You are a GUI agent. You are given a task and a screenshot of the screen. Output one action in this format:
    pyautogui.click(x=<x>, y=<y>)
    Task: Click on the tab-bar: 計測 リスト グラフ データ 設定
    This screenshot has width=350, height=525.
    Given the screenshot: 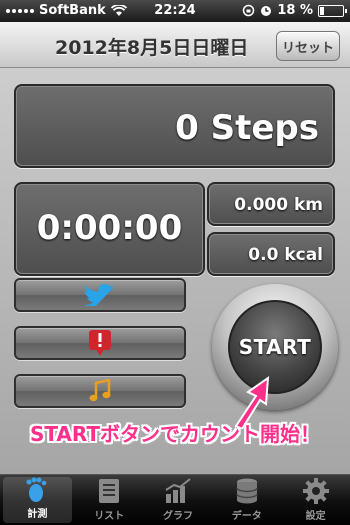 What is the action you would take?
    pyautogui.click(x=175, y=499)
    